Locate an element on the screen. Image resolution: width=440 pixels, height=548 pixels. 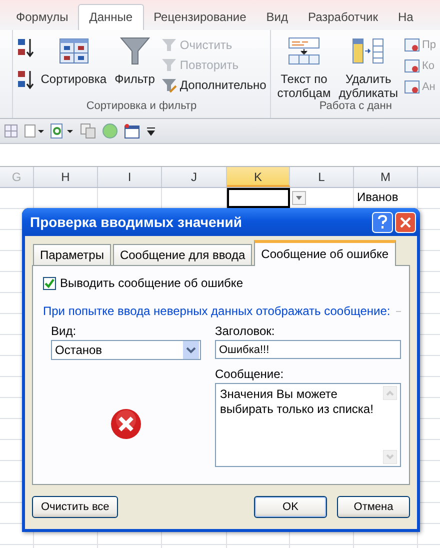
button-label: Удалить is located at coordinates (368, 79).